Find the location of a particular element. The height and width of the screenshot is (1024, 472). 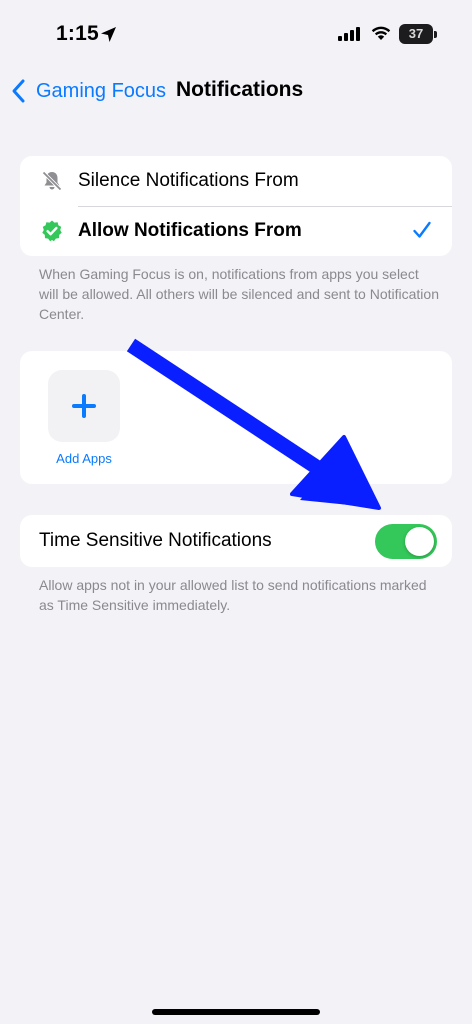

option-allow-notifications: Allow Notifications From is located at coordinates (236, 231).